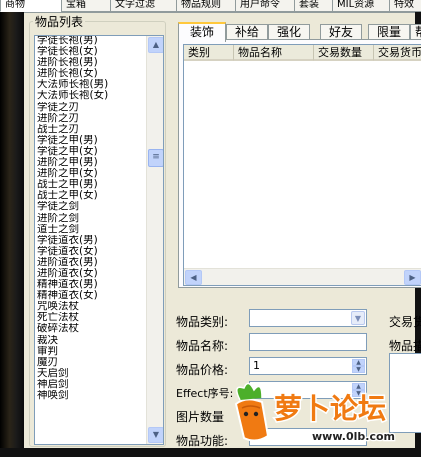  What do you see at coordinates (91, 284) in the screenshot?
I see `list-item: 精神道衣(男)` at bounding box center [91, 284].